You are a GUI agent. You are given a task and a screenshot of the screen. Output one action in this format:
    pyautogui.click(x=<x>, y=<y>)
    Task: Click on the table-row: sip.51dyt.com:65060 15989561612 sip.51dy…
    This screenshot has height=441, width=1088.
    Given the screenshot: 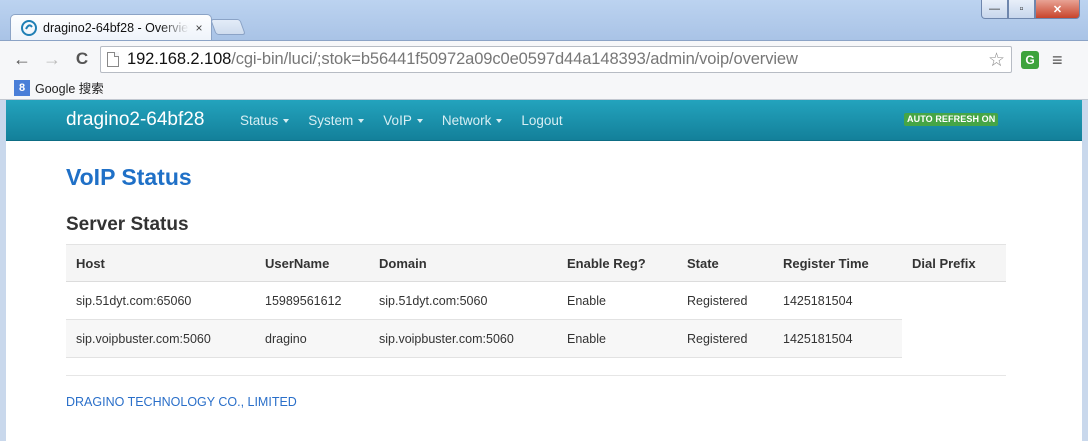 What is the action you would take?
    pyautogui.click(x=536, y=300)
    